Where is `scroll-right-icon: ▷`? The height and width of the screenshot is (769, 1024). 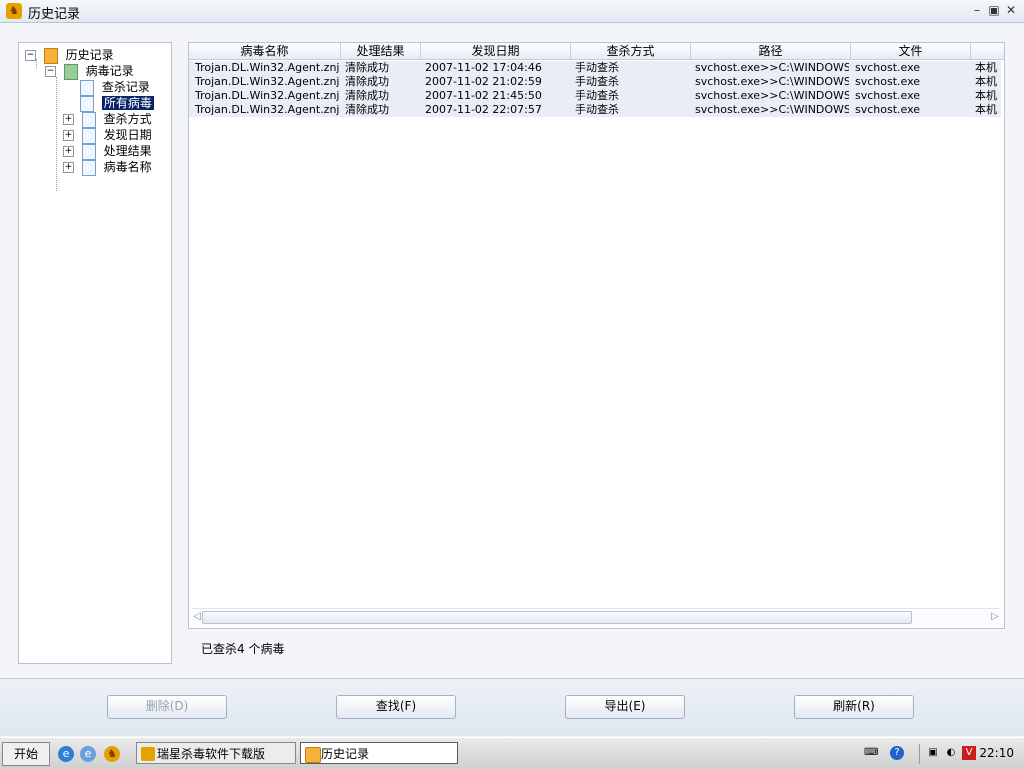 scroll-right-icon: ▷ is located at coordinates (995, 617).